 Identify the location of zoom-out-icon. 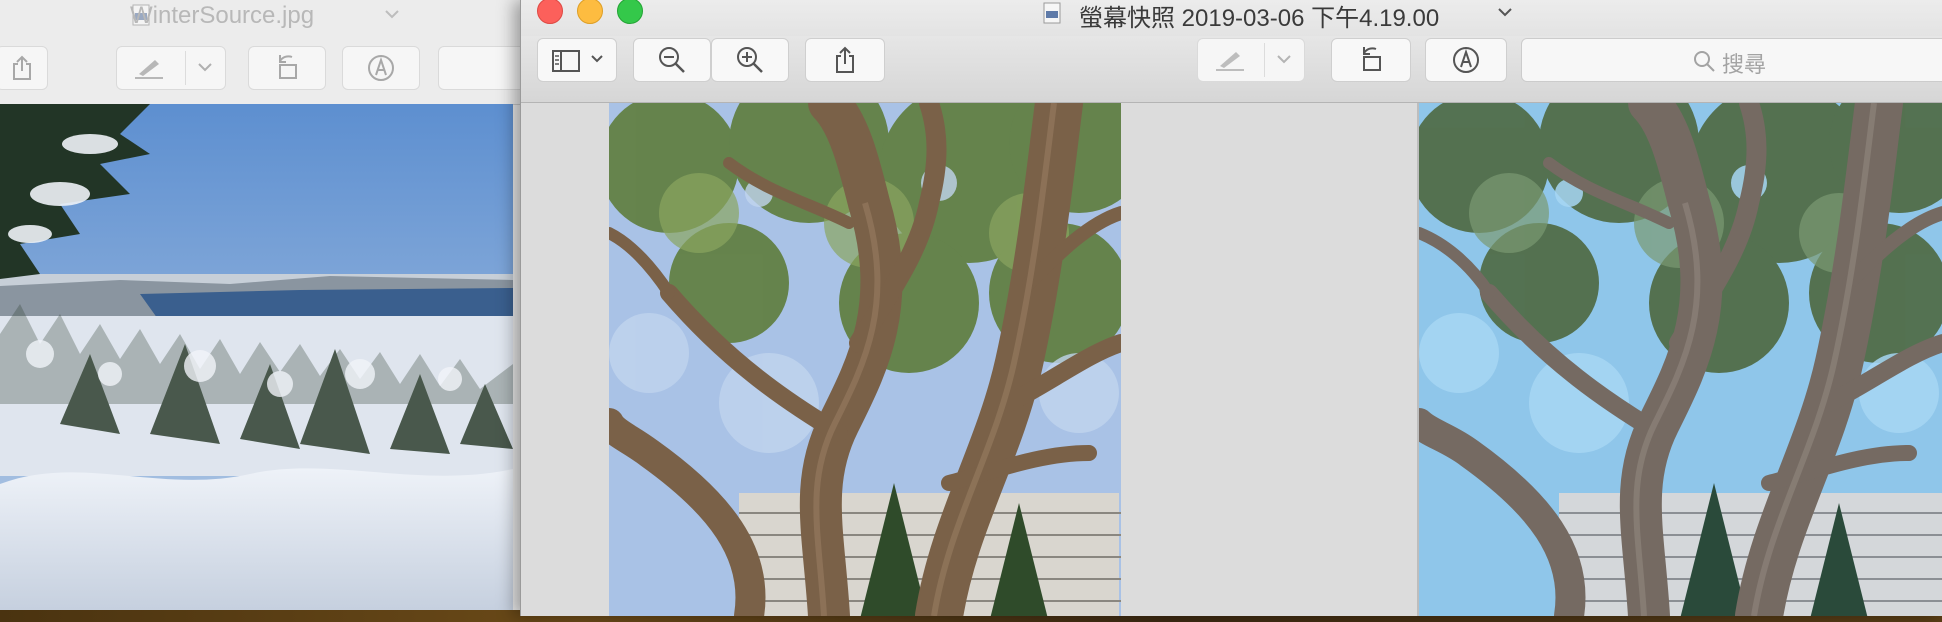
(672, 60).